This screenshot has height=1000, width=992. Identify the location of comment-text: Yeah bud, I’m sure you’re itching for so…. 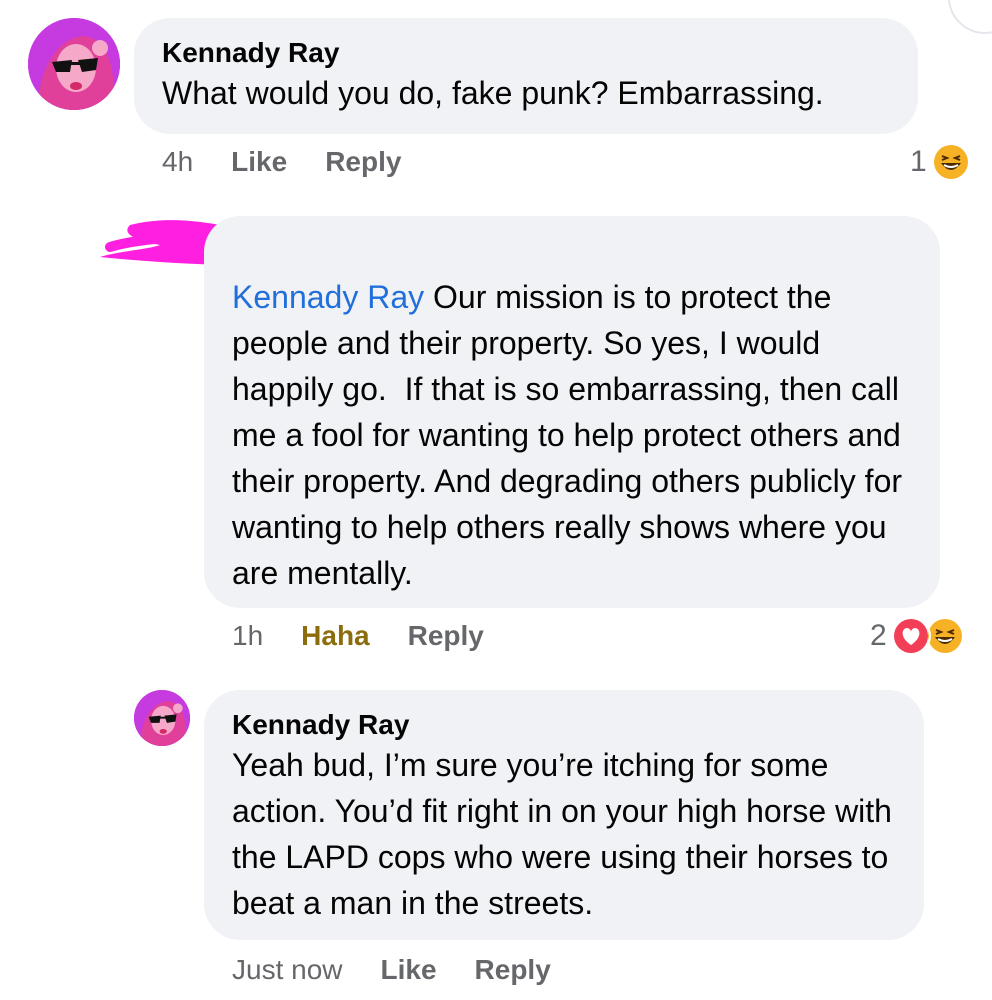
(566, 834).